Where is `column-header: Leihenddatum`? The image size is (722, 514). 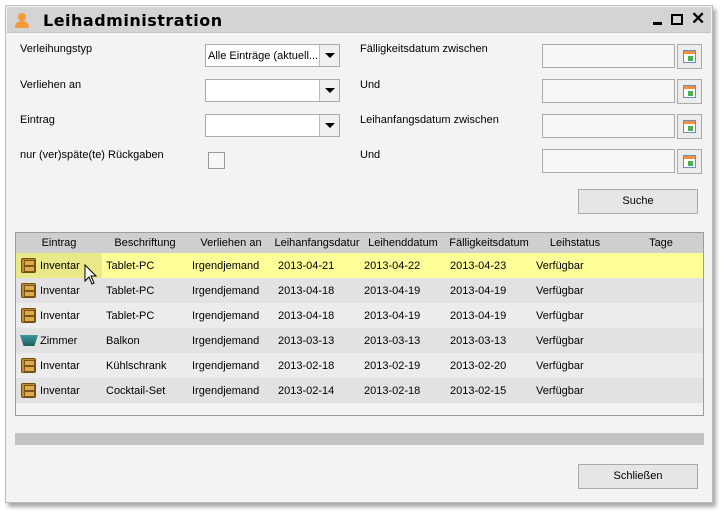
column-header: Leihenddatum is located at coordinates (403, 243).